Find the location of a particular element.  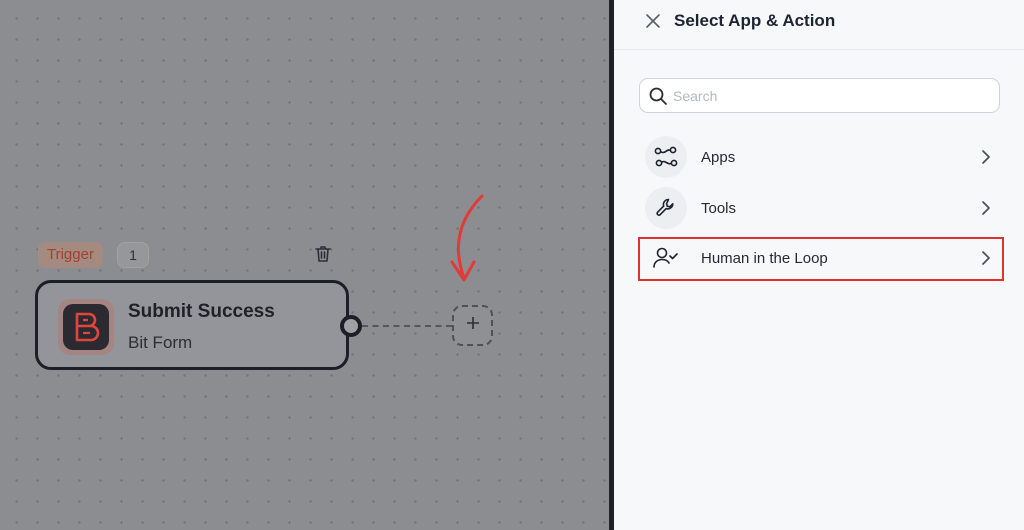

plus-icon is located at coordinates (473, 325).